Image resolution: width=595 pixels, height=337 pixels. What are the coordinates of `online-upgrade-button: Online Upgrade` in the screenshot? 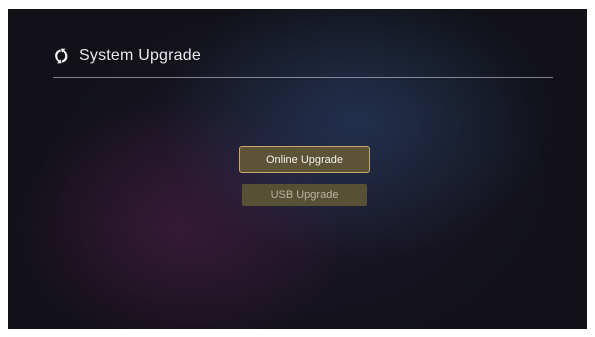 It's located at (304, 159).